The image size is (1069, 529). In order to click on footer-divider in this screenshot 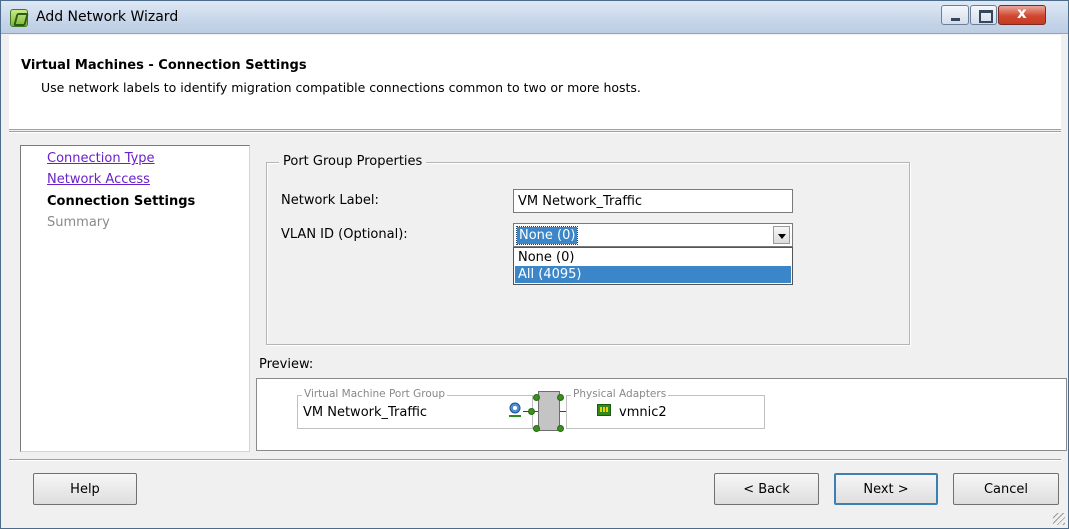, I will do `click(535, 460)`.